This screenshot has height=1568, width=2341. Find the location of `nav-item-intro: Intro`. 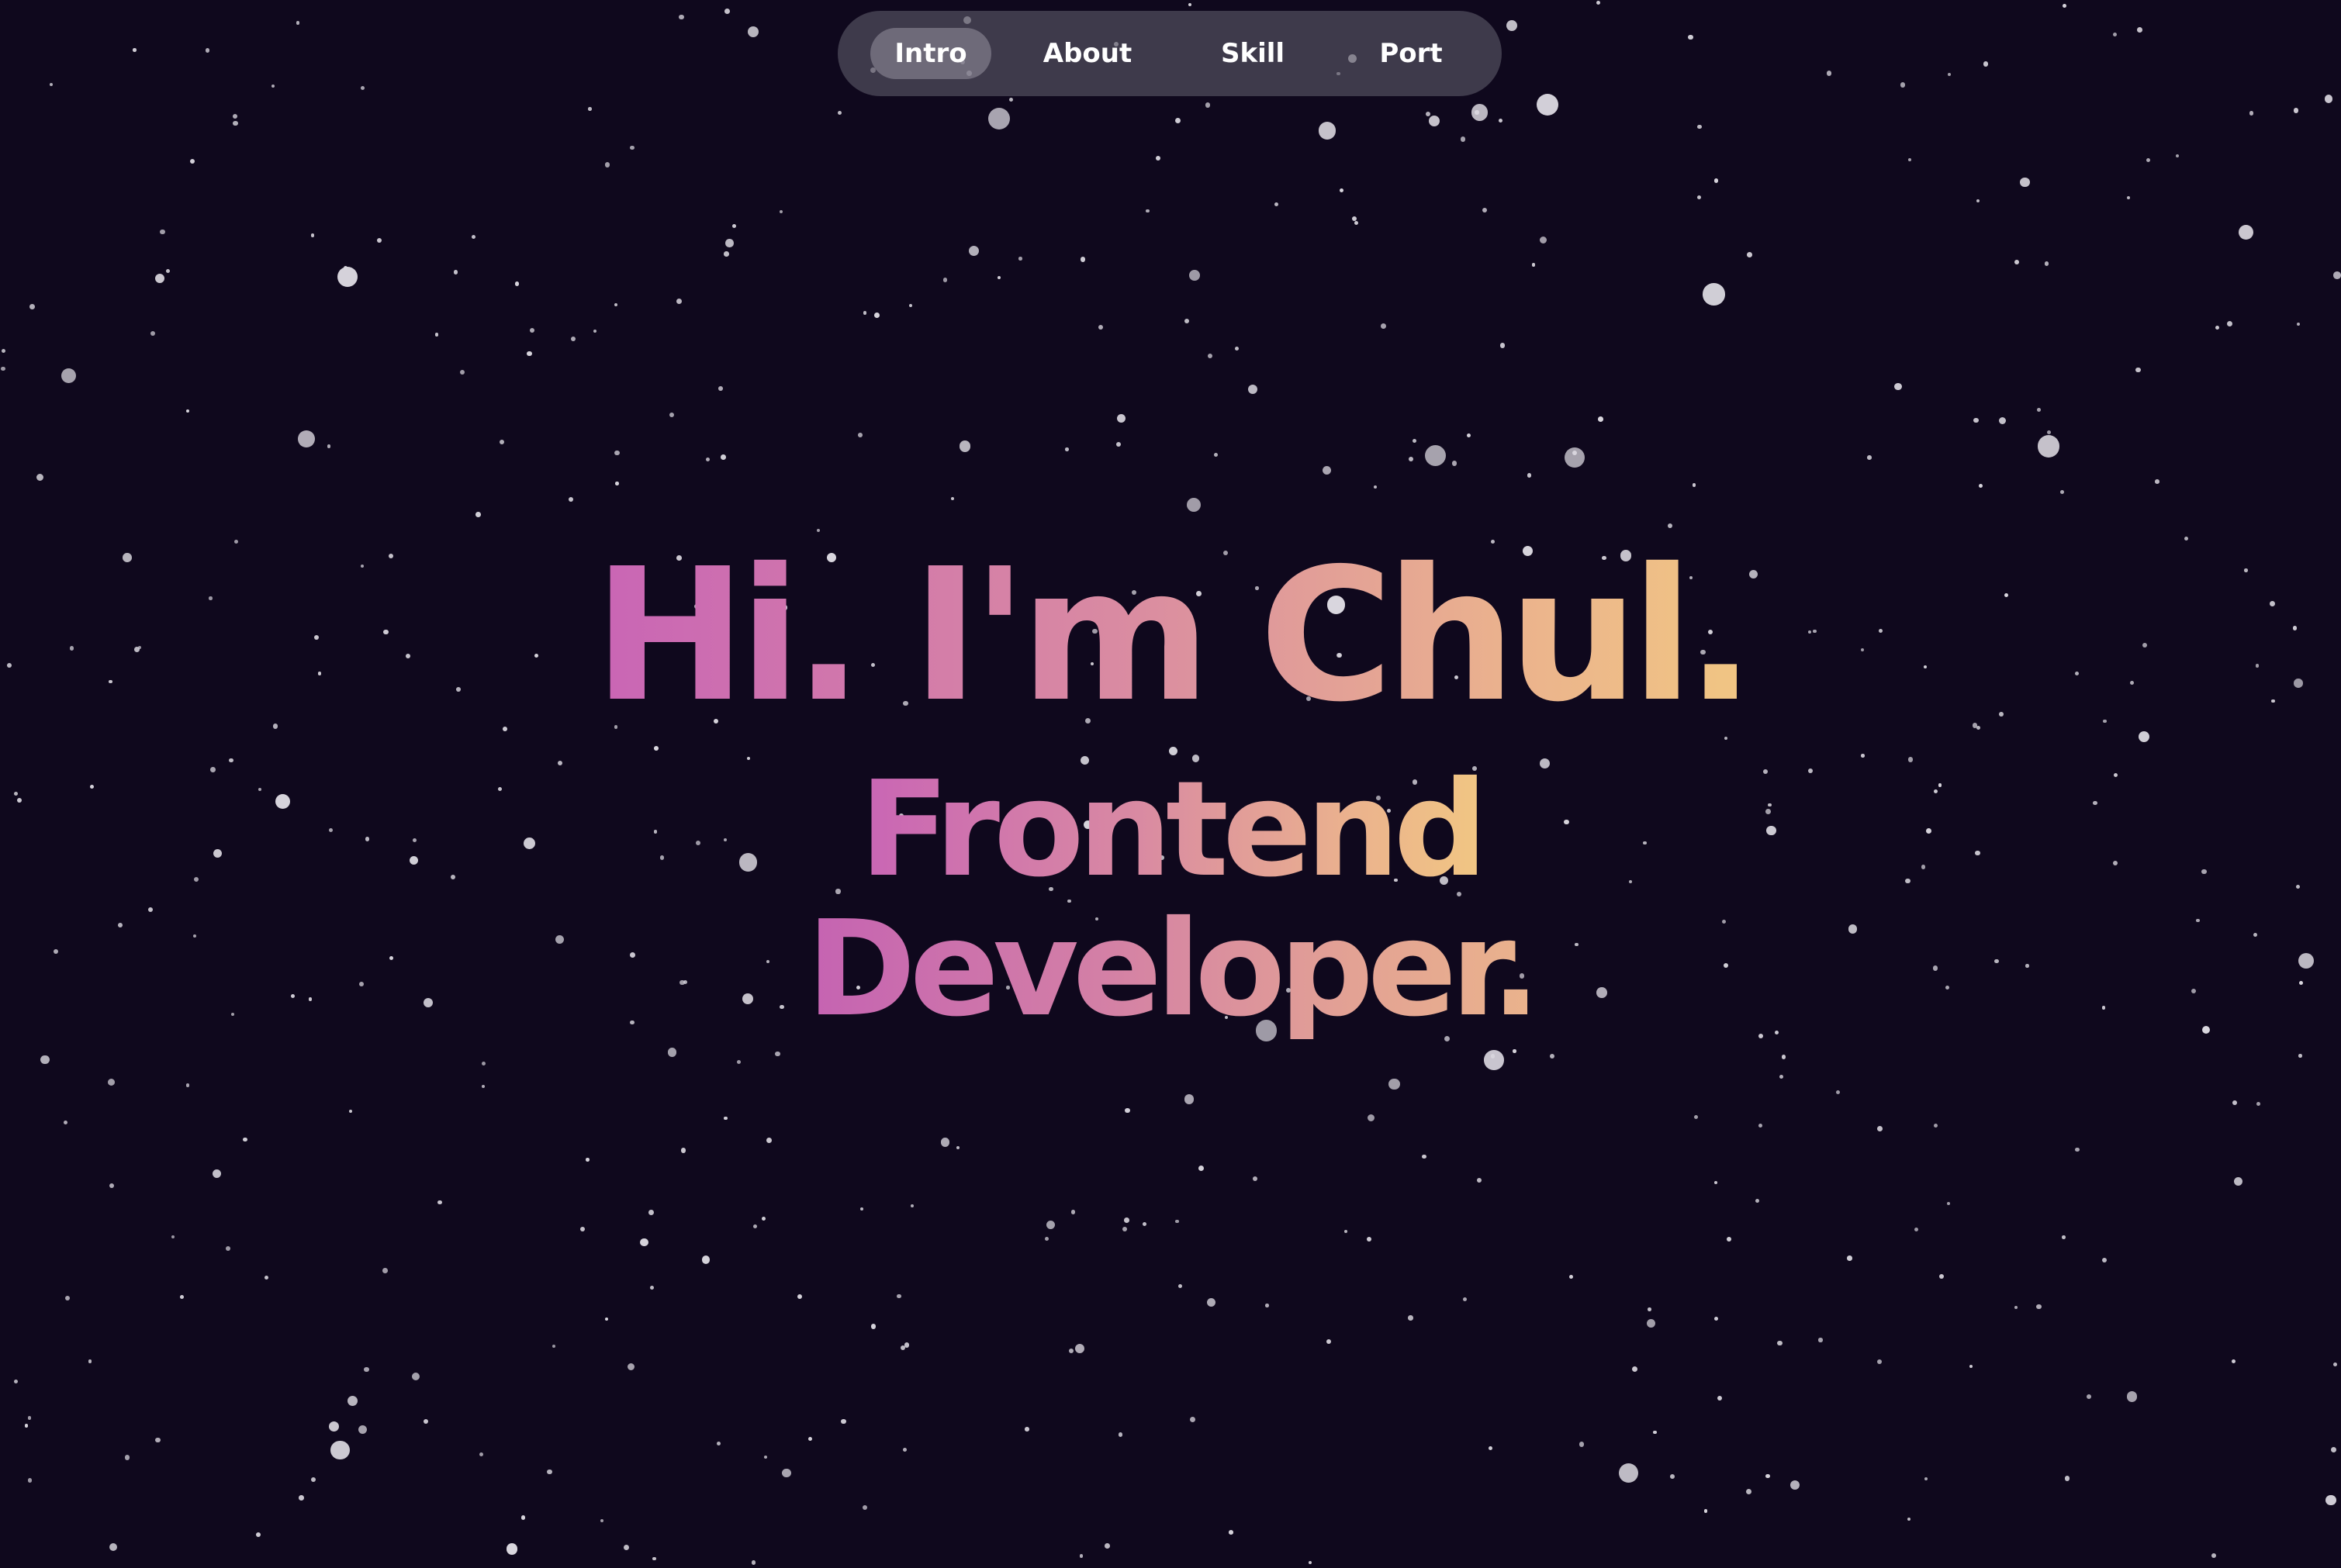

nav-item-intro: Intro is located at coordinates (930, 53).